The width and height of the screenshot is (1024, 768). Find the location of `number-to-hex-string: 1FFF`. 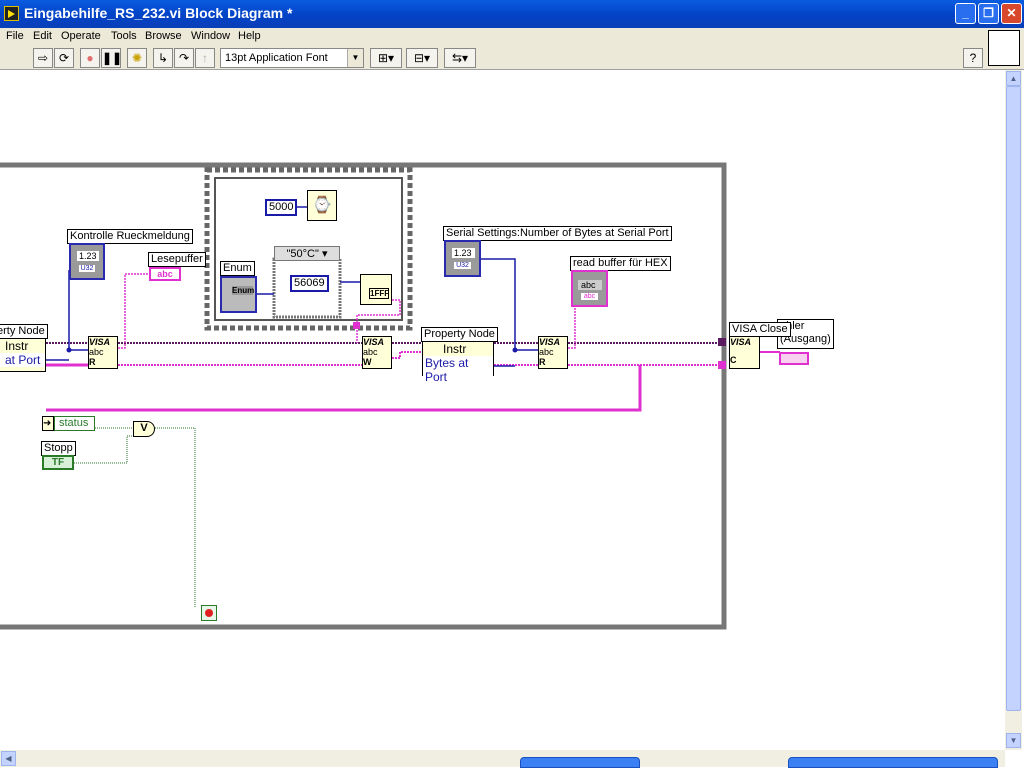

number-to-hex-string: 1FFF is located at coordinates (376, 289).